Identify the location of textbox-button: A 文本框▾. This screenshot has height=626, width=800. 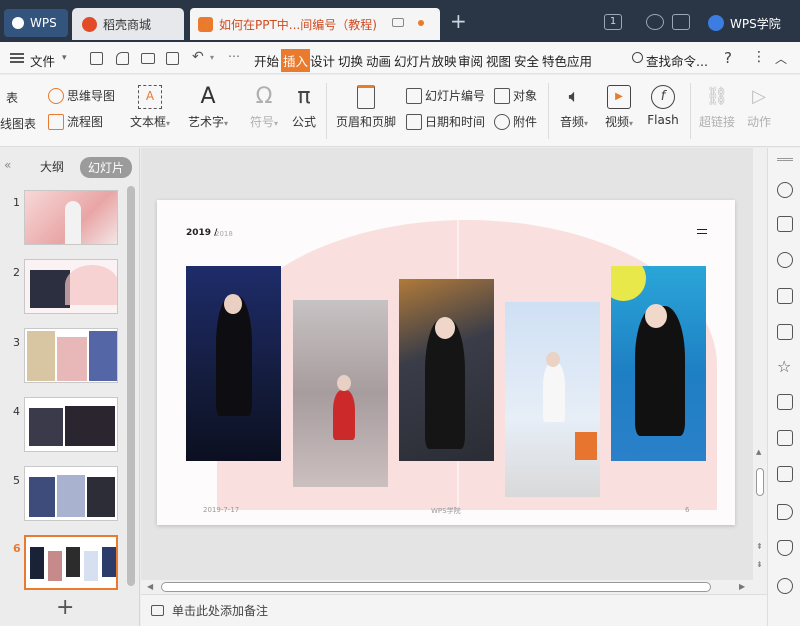
(150, 107).